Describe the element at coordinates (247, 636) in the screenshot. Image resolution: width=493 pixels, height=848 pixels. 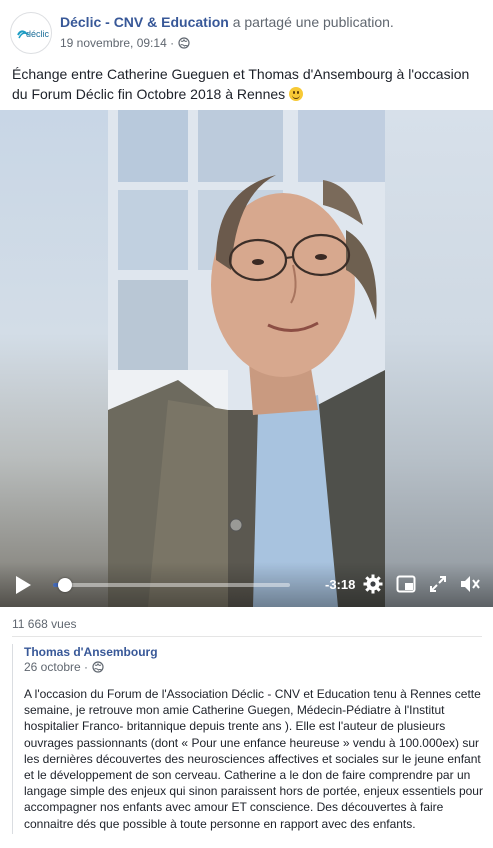
I see `divider` at that location.